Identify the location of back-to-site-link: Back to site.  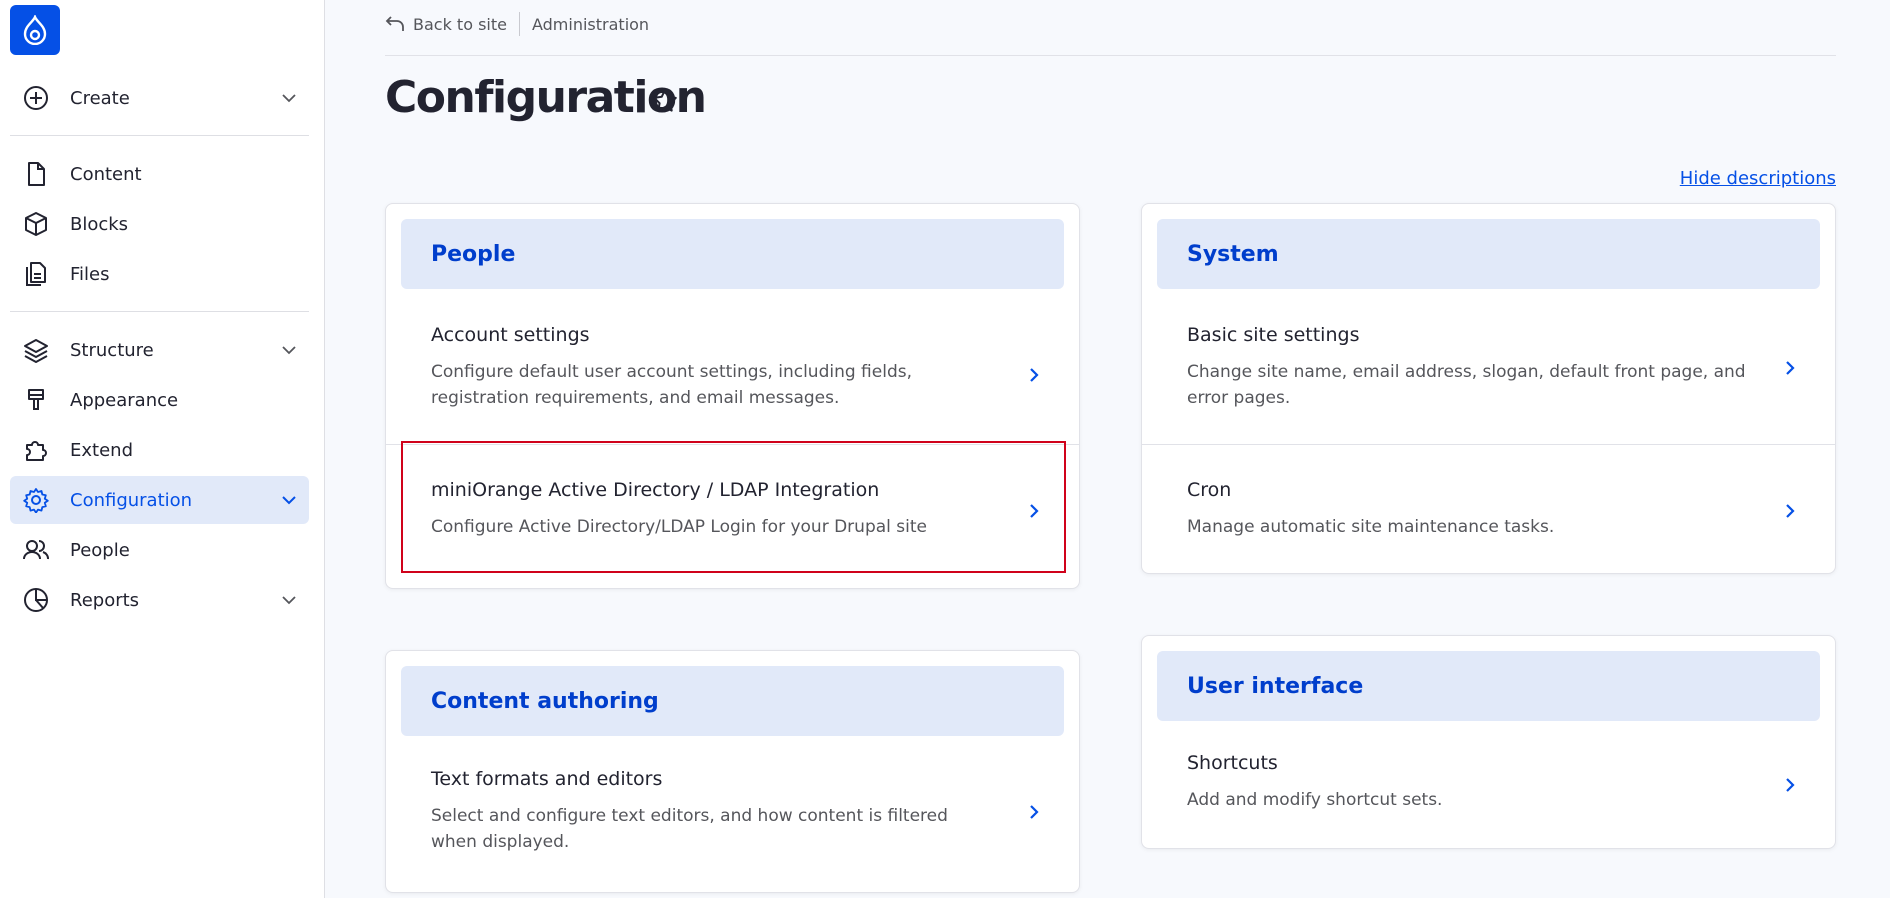
(446, 24).